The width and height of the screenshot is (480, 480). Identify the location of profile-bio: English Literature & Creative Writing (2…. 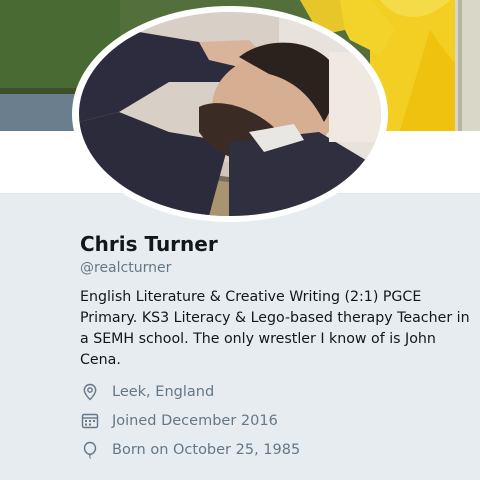
(275, 328).